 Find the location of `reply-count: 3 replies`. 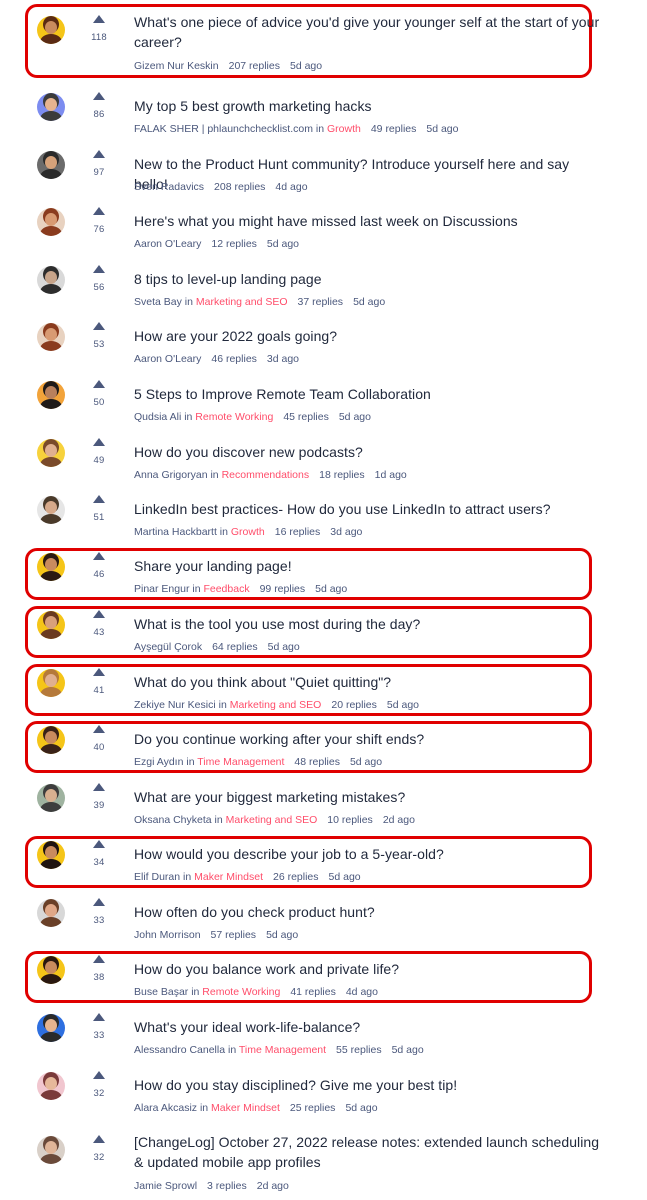

reply-count: 3 replies is located at coordinates (227, 1186).